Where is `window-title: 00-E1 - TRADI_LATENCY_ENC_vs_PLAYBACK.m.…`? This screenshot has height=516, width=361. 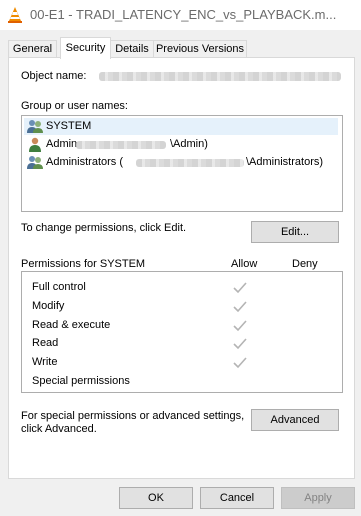
window-title: 00-E1 - TRADI_LATENCY_ENC_vs_PLAYBACK.m.… is located at coordinates (183, 14).